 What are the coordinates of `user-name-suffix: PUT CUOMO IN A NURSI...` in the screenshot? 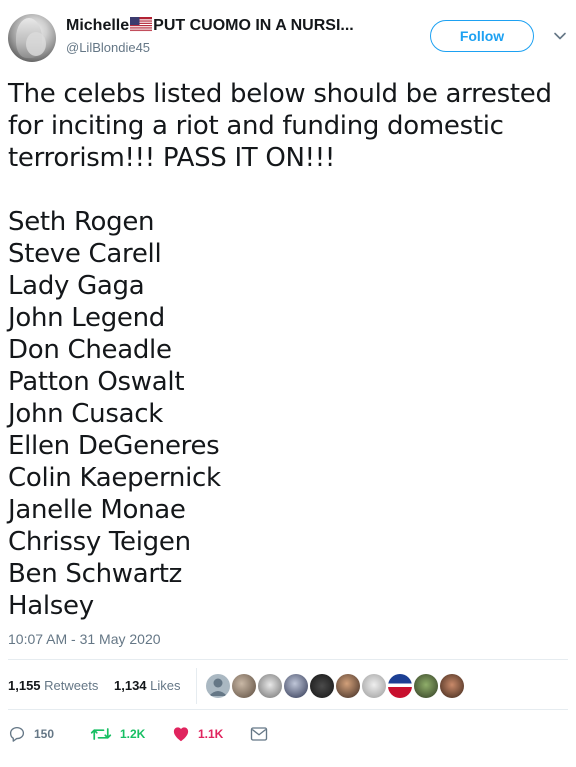 It's located at (253, 25).